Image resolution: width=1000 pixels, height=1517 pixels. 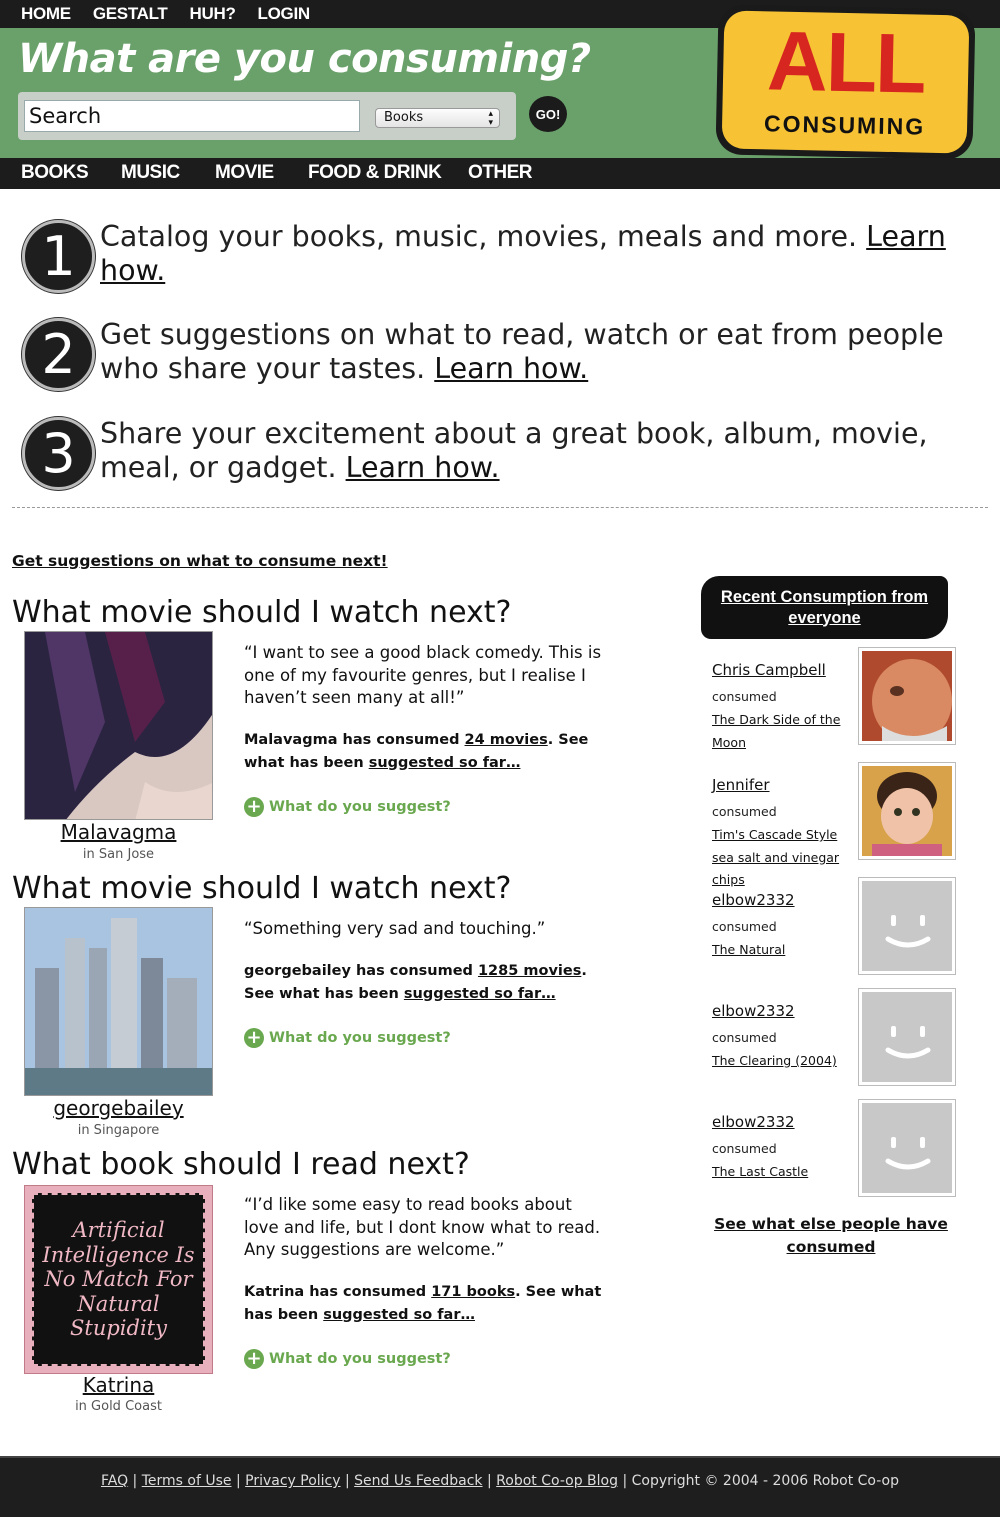 What do you see at coordinates (304, 59) in the screenshot?
I see `tagline: What are you consuming?` at bounding box center [304, 59].